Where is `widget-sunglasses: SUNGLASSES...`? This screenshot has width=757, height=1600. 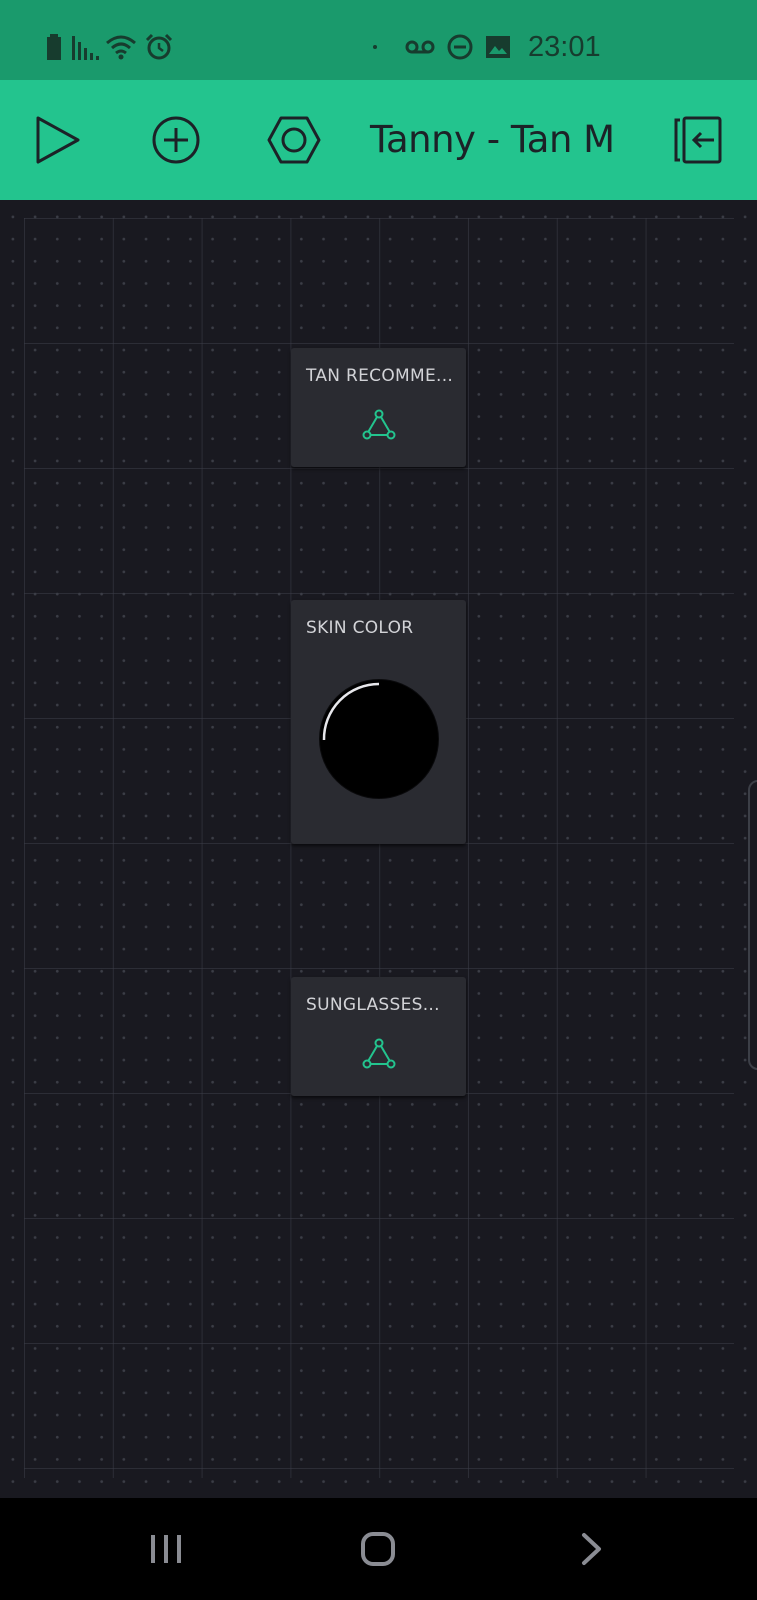 widget-sunglasses: SUNGLASSES... is located at coordinates (378, 1036).